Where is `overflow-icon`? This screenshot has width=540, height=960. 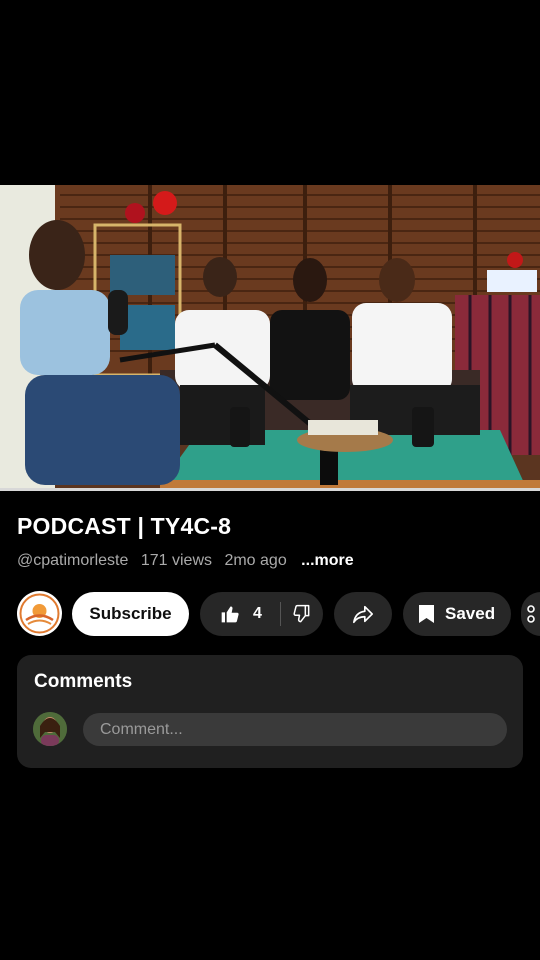
overflow-icon is located at coordinates (531, 614).